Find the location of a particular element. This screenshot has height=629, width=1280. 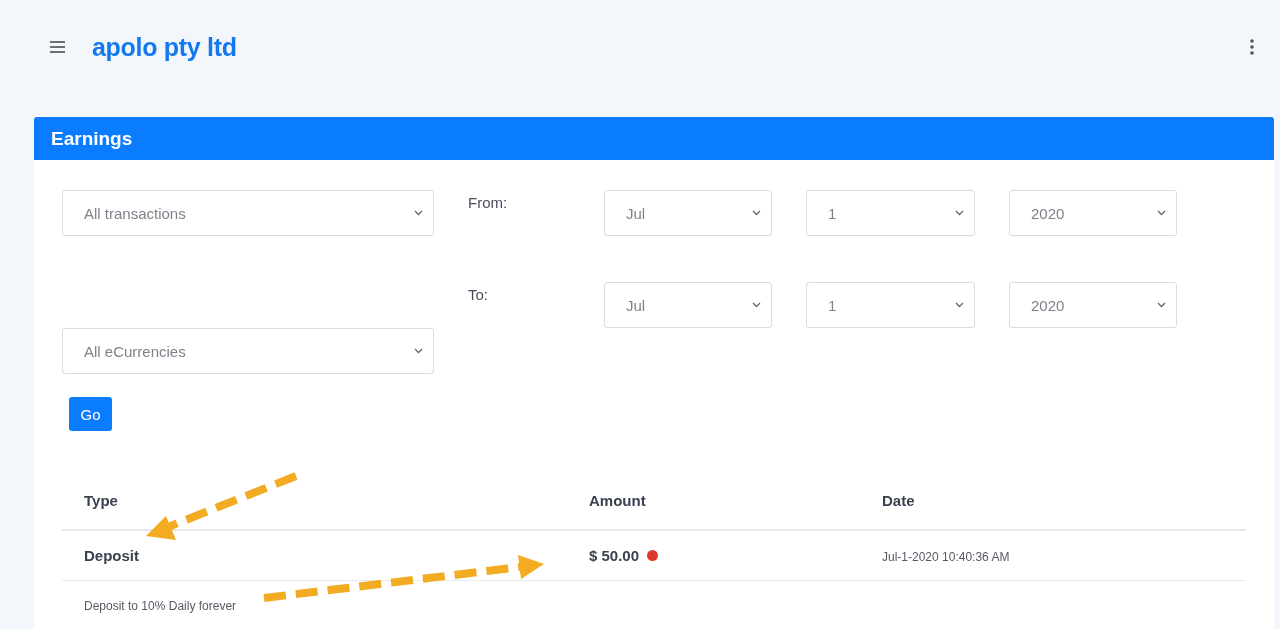

more-options-icon is located at coordinates (1252, 47).